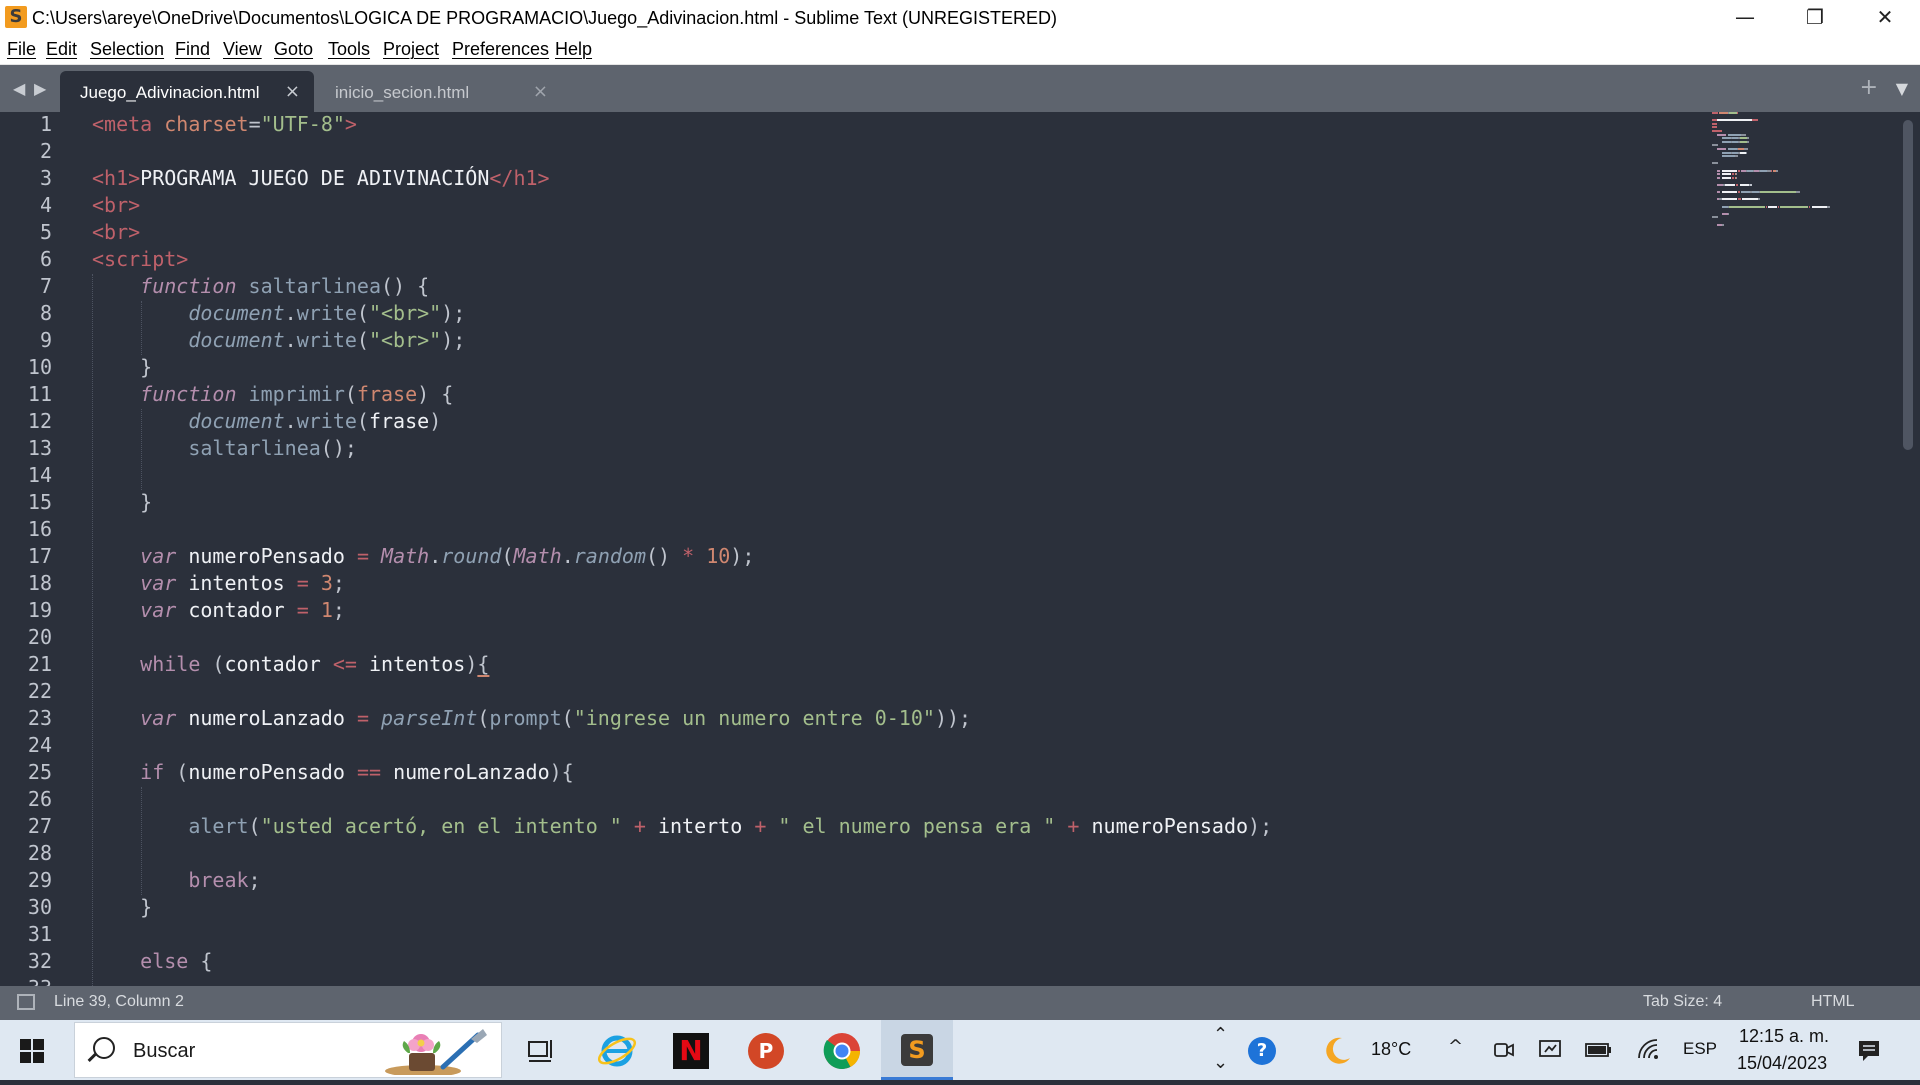 This screenshot has height=1085, width=1920. What do you see at coordinates (682, 611) in the screenshot?
I see `code-line: var contador = 1;` at bounding box center [682, 611].